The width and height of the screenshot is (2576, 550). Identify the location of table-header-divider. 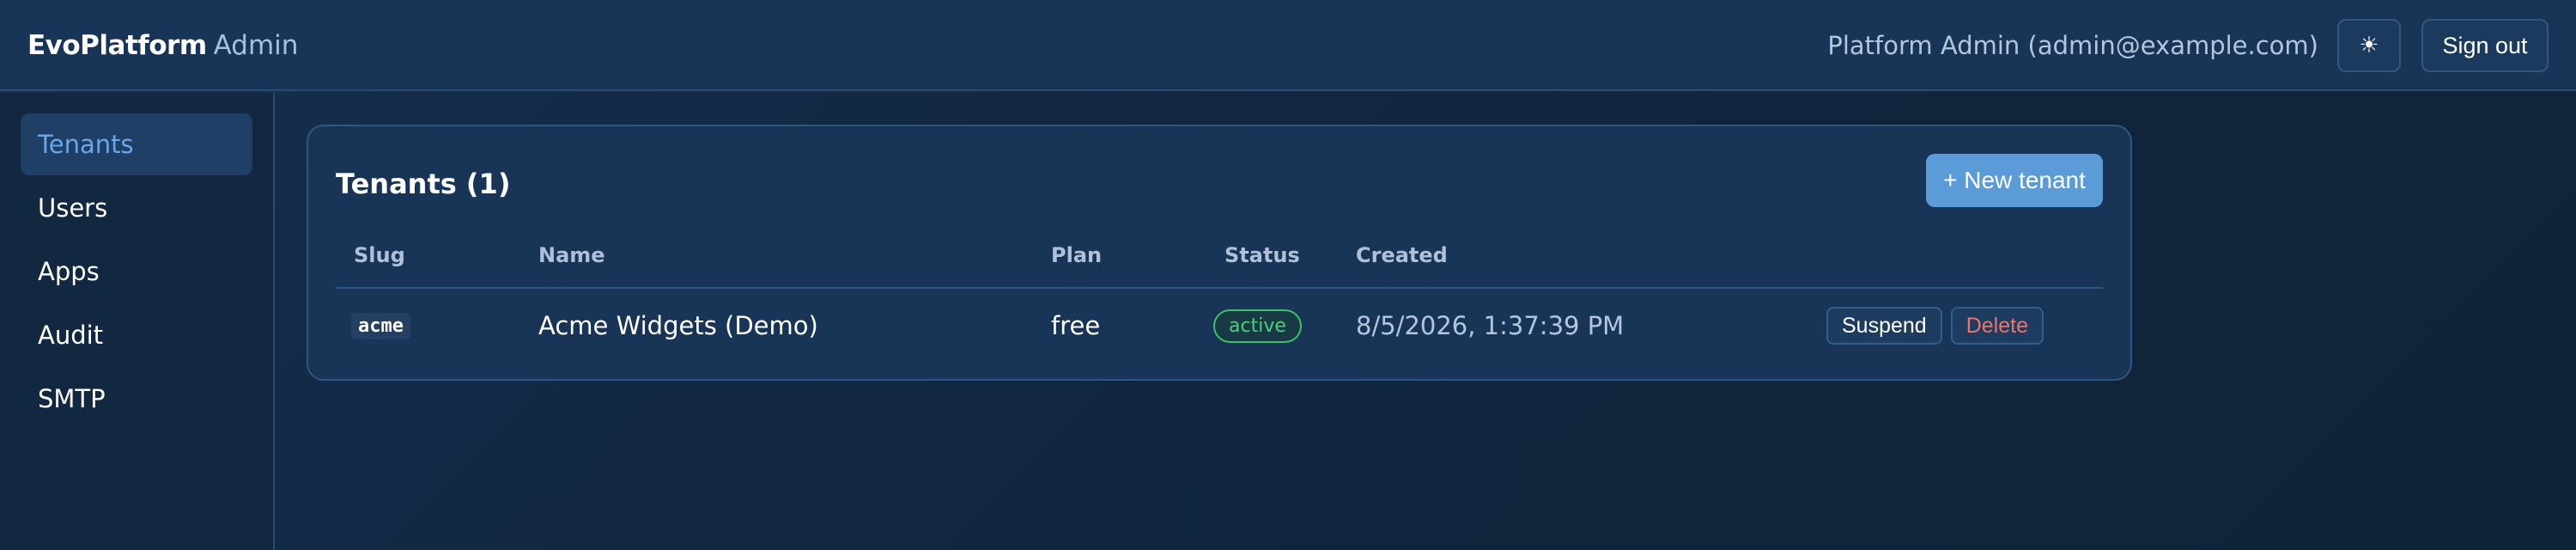
(1219, 288).